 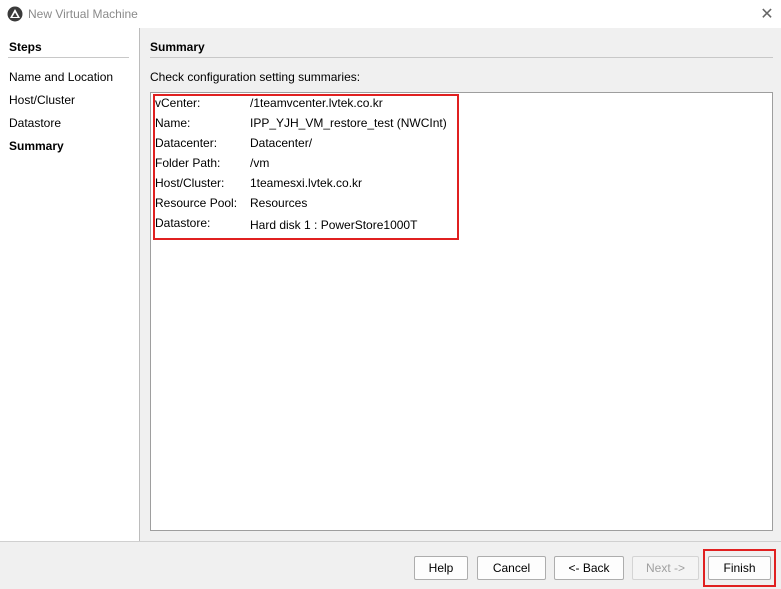 I want to click on close-icon: ✕, so click(x=767, y=14).